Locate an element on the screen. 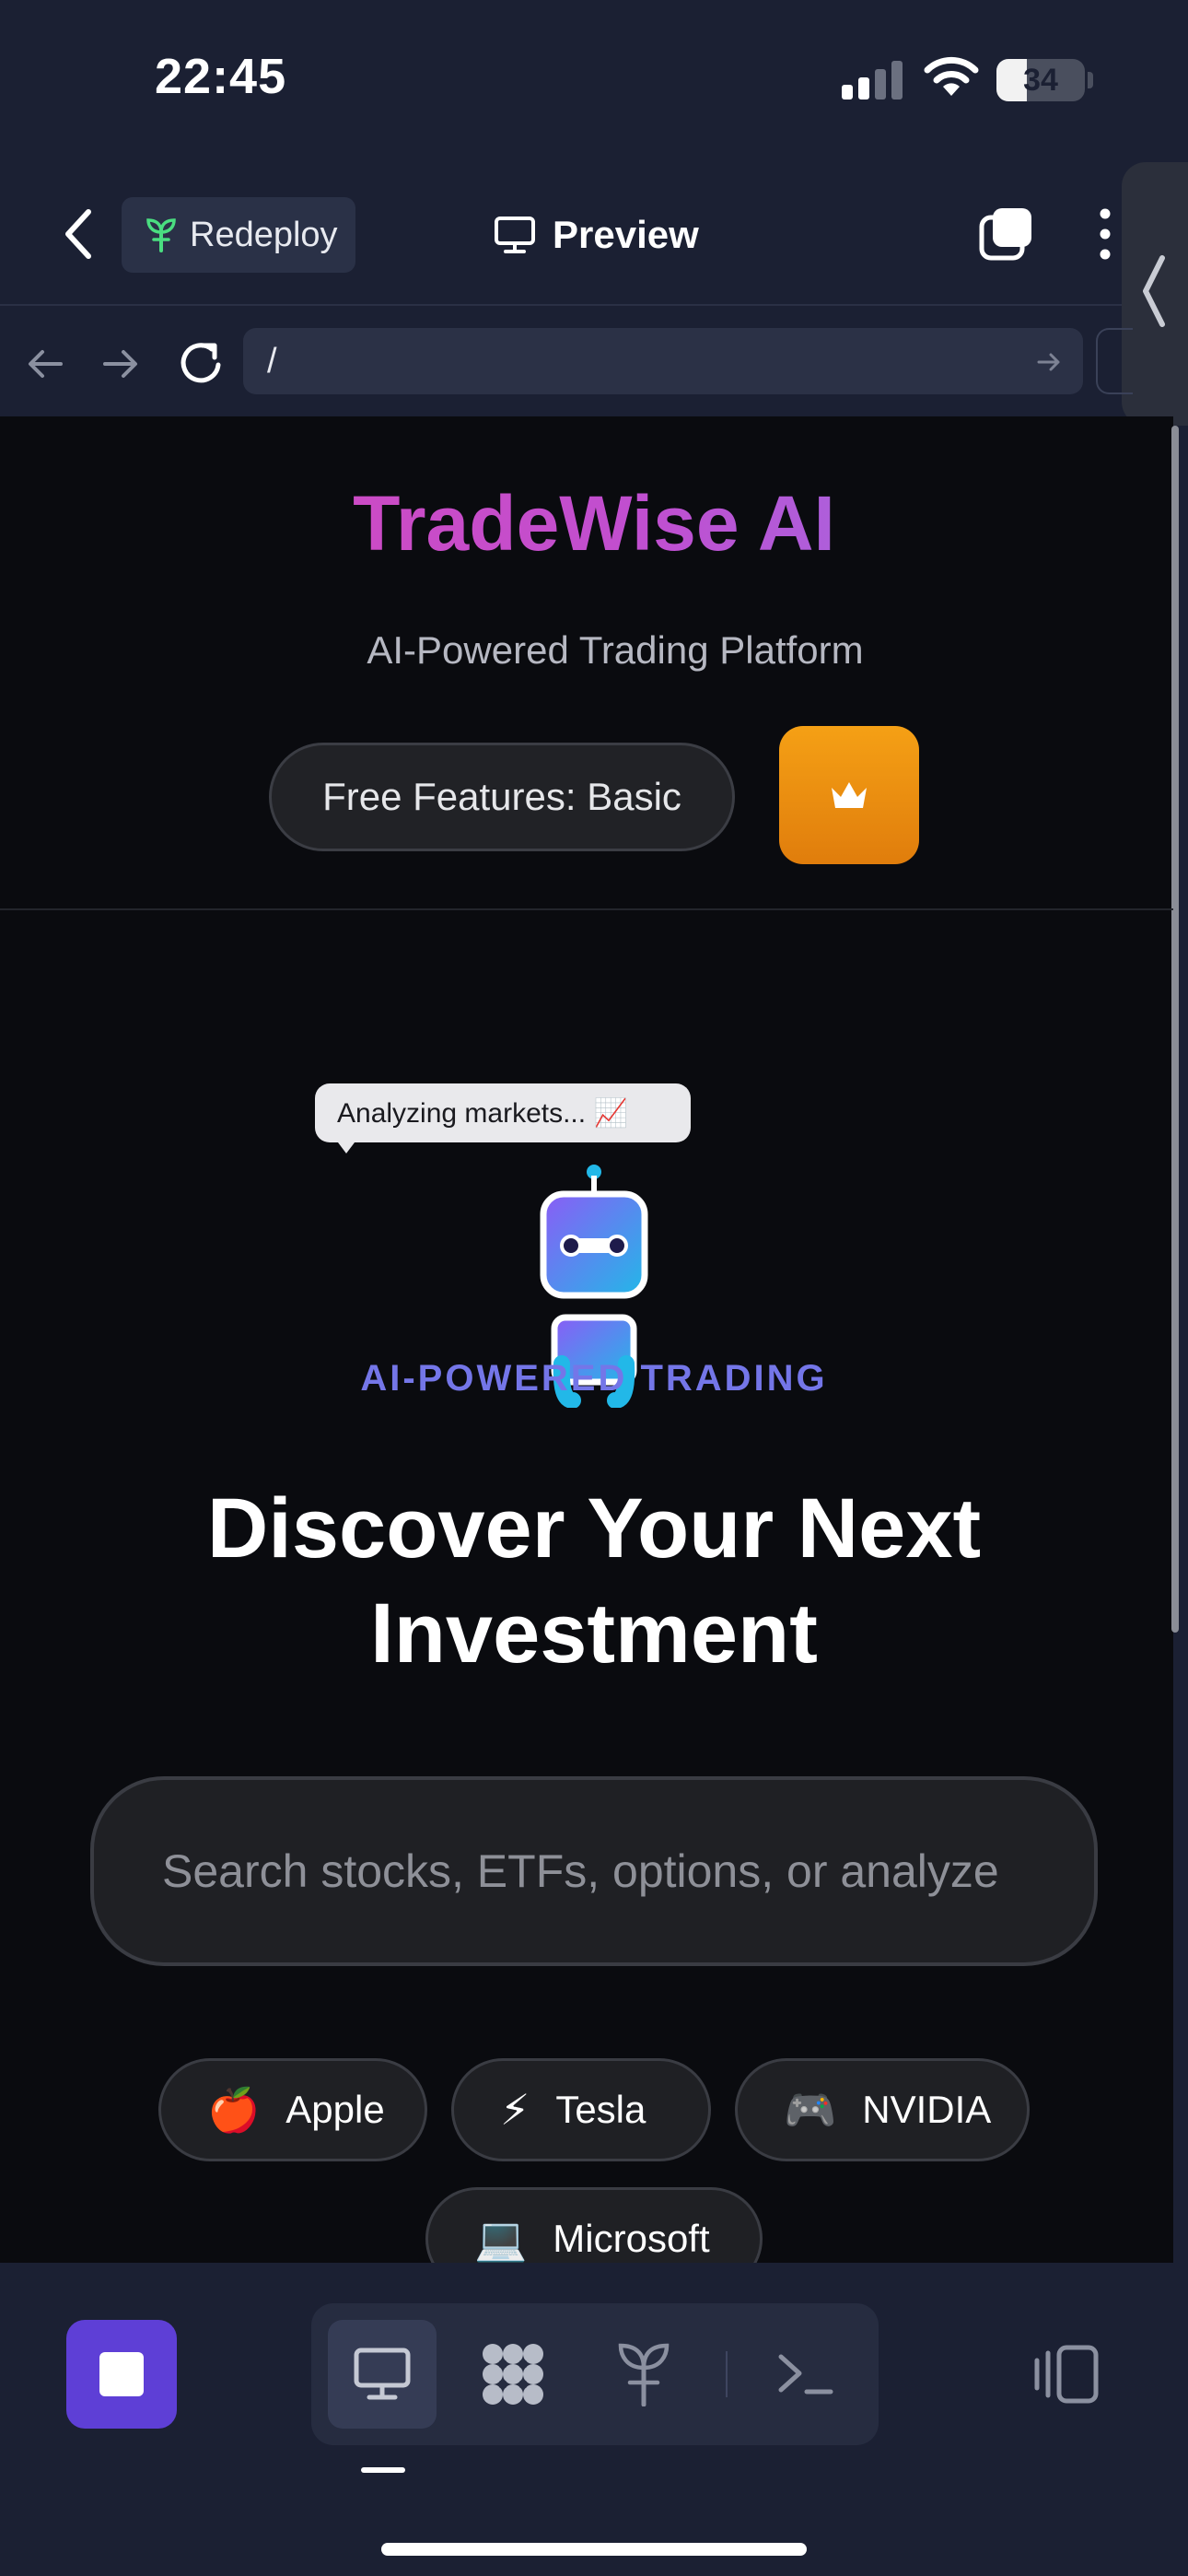 The height and width of the screenshot is (2576, 1188). quick-pick-nvidia: 🎮 NVIDIA is located at coordinates (882, 2109).